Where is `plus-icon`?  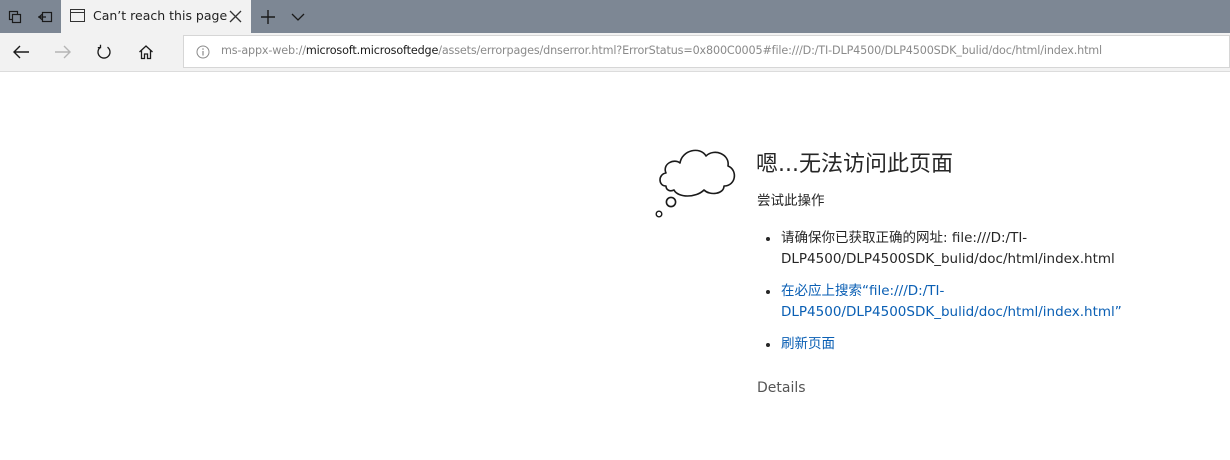
plus-icon is located at coordinates (268, 16).